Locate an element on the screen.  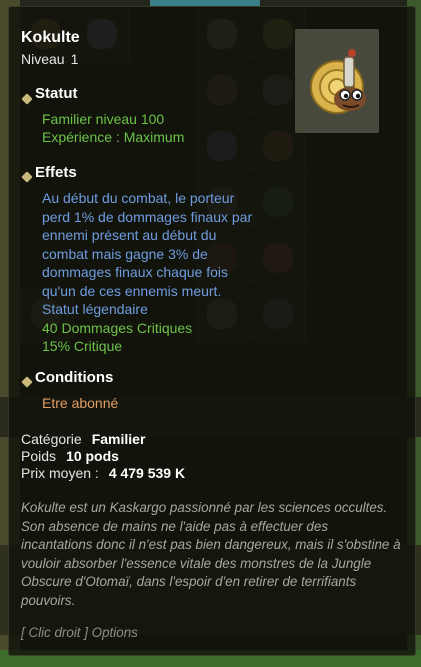
options-hint: [ Clic droit ] Options is located at coordinates (79, 632).